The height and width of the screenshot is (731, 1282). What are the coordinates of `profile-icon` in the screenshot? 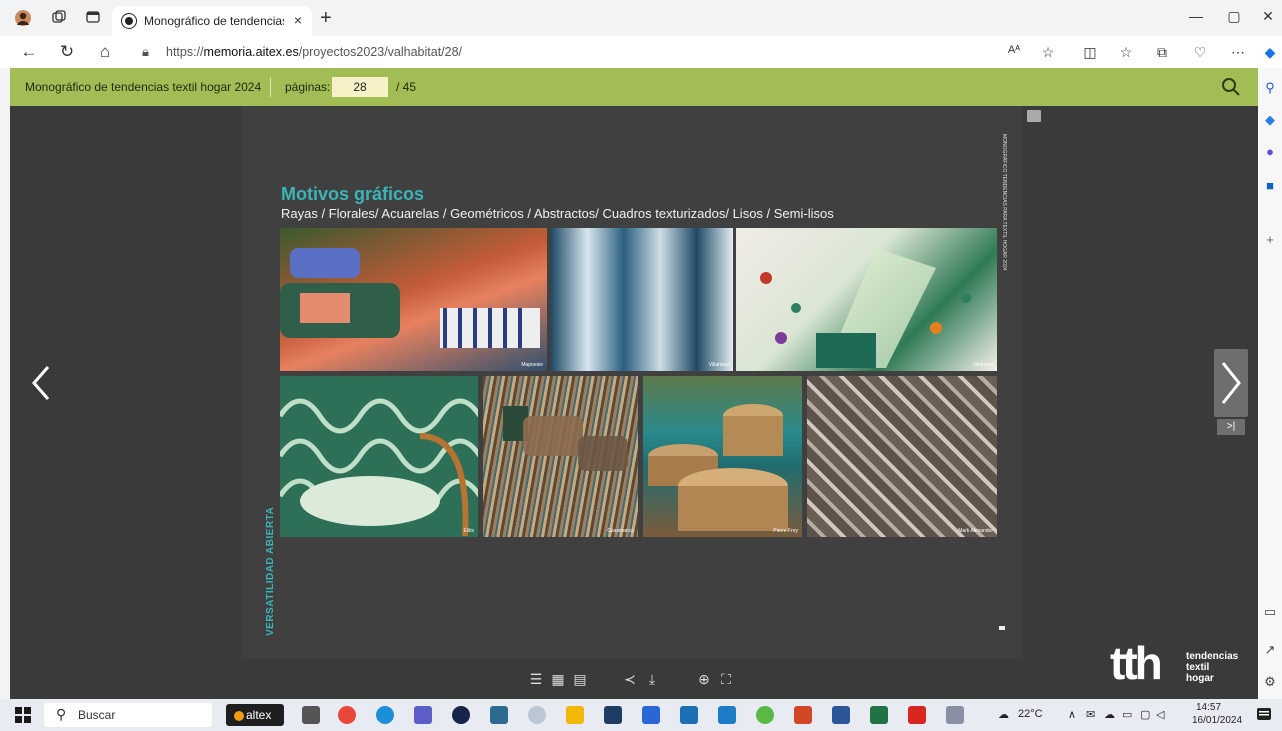 It's located at (23, 18).